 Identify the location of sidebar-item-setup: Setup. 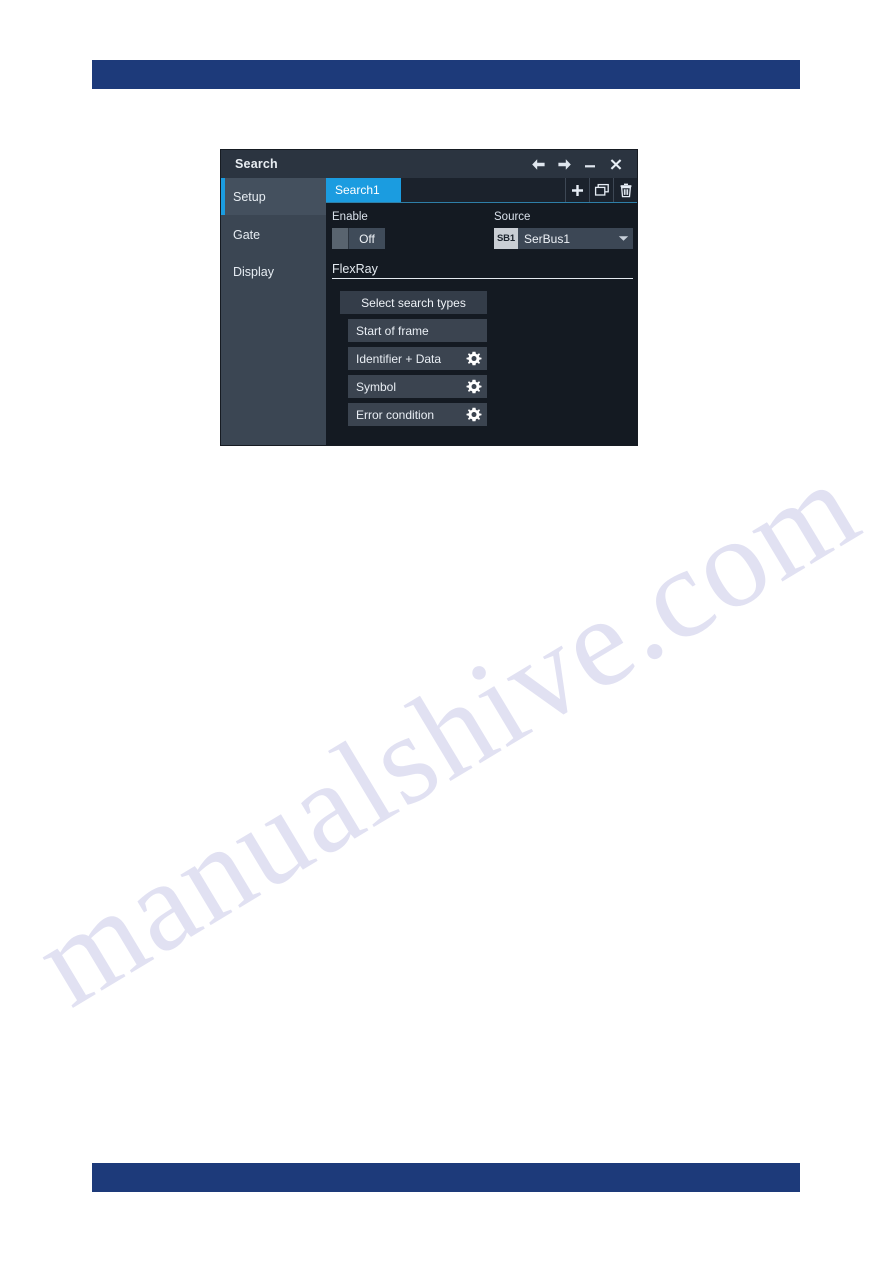
(273, 196).